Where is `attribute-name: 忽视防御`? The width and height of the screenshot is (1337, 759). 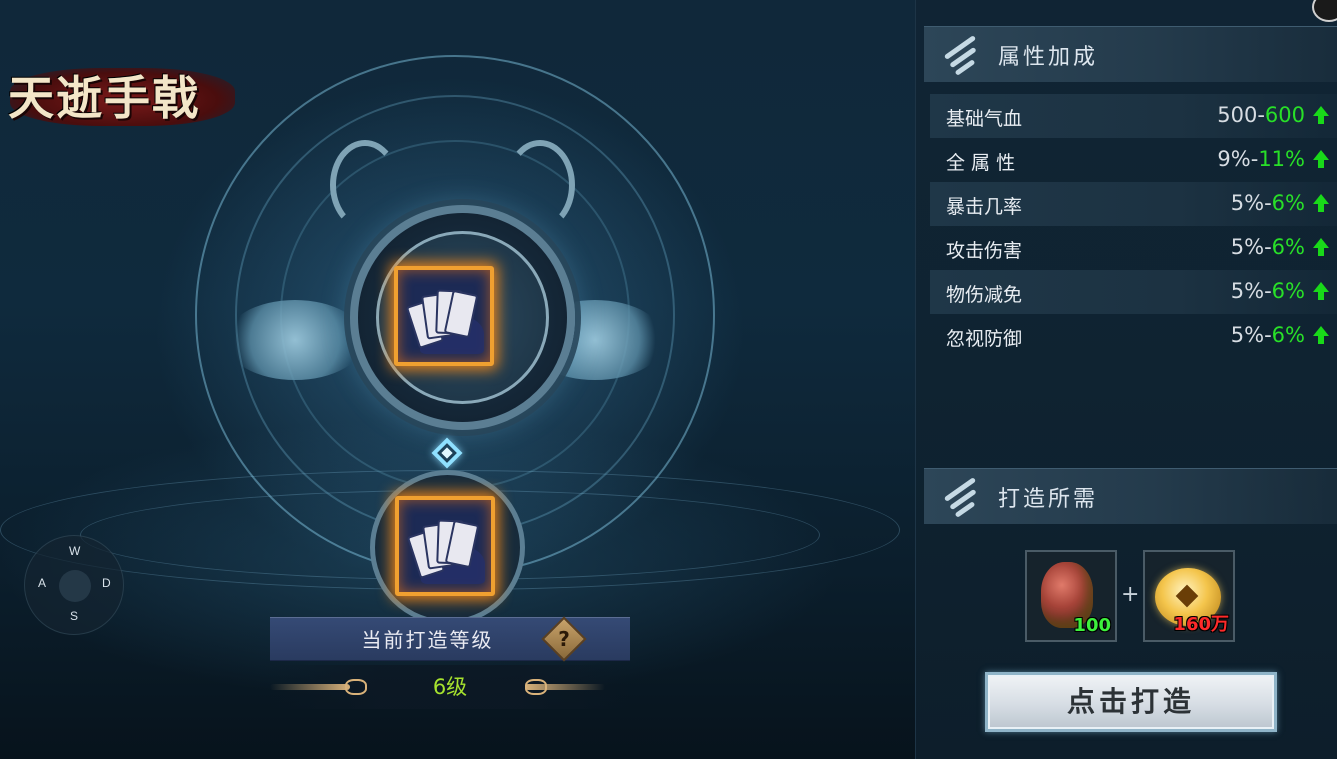 attribute-name: 忽视防御 is located at coordinates (984, 339).